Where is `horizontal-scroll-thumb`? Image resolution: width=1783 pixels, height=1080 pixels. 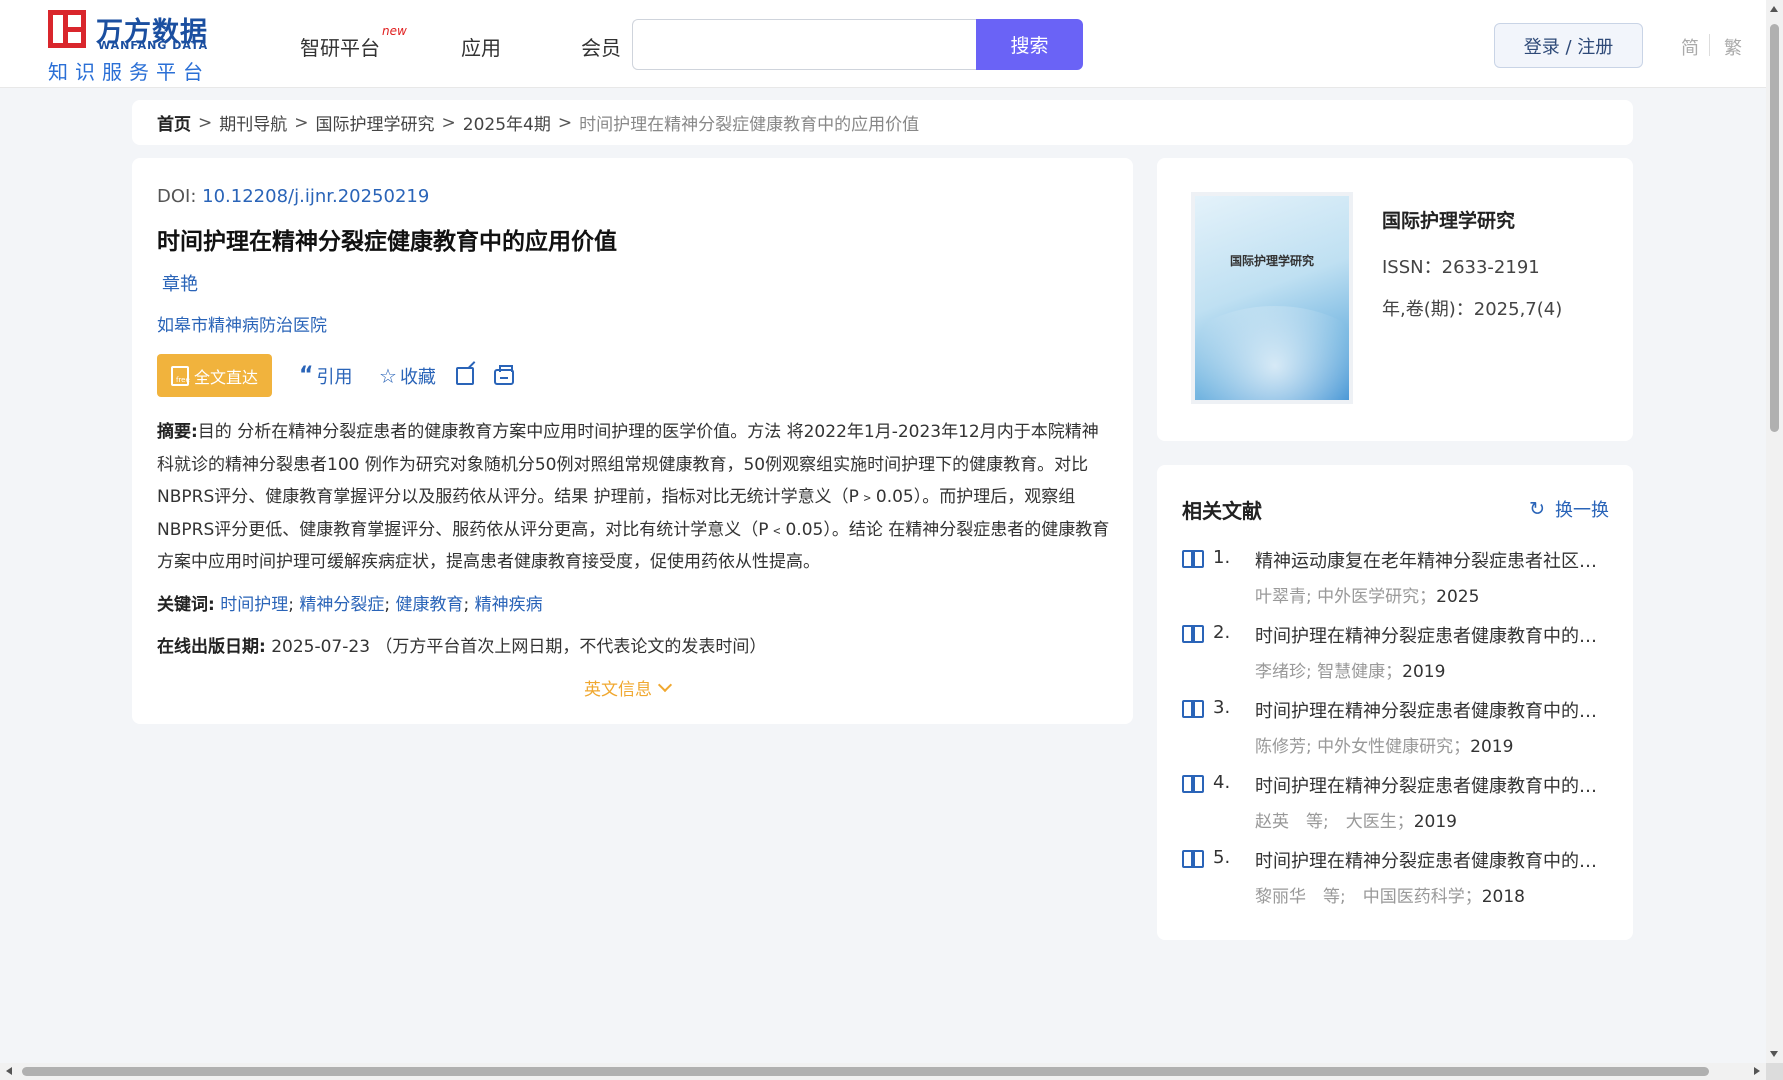 horizontal-scroll-thumb is located at coordinates (865, 1071).